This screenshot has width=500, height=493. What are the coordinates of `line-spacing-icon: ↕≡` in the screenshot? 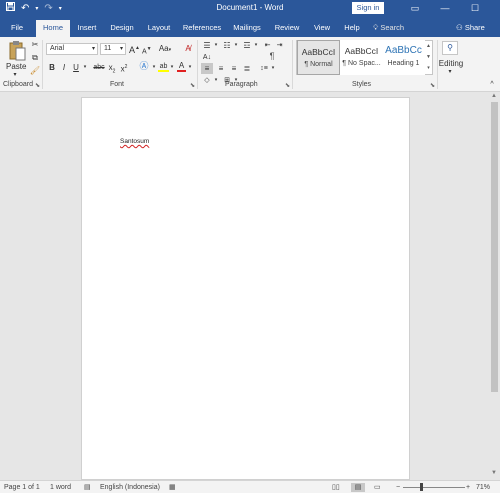 It's located at (264, 68).